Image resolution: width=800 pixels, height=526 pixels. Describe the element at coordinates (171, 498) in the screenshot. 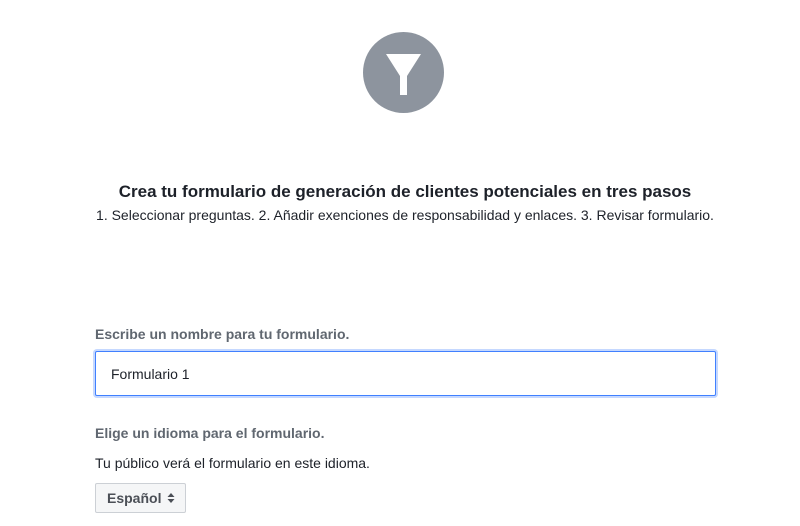

I see `up-down-arrows-icon` at that location.